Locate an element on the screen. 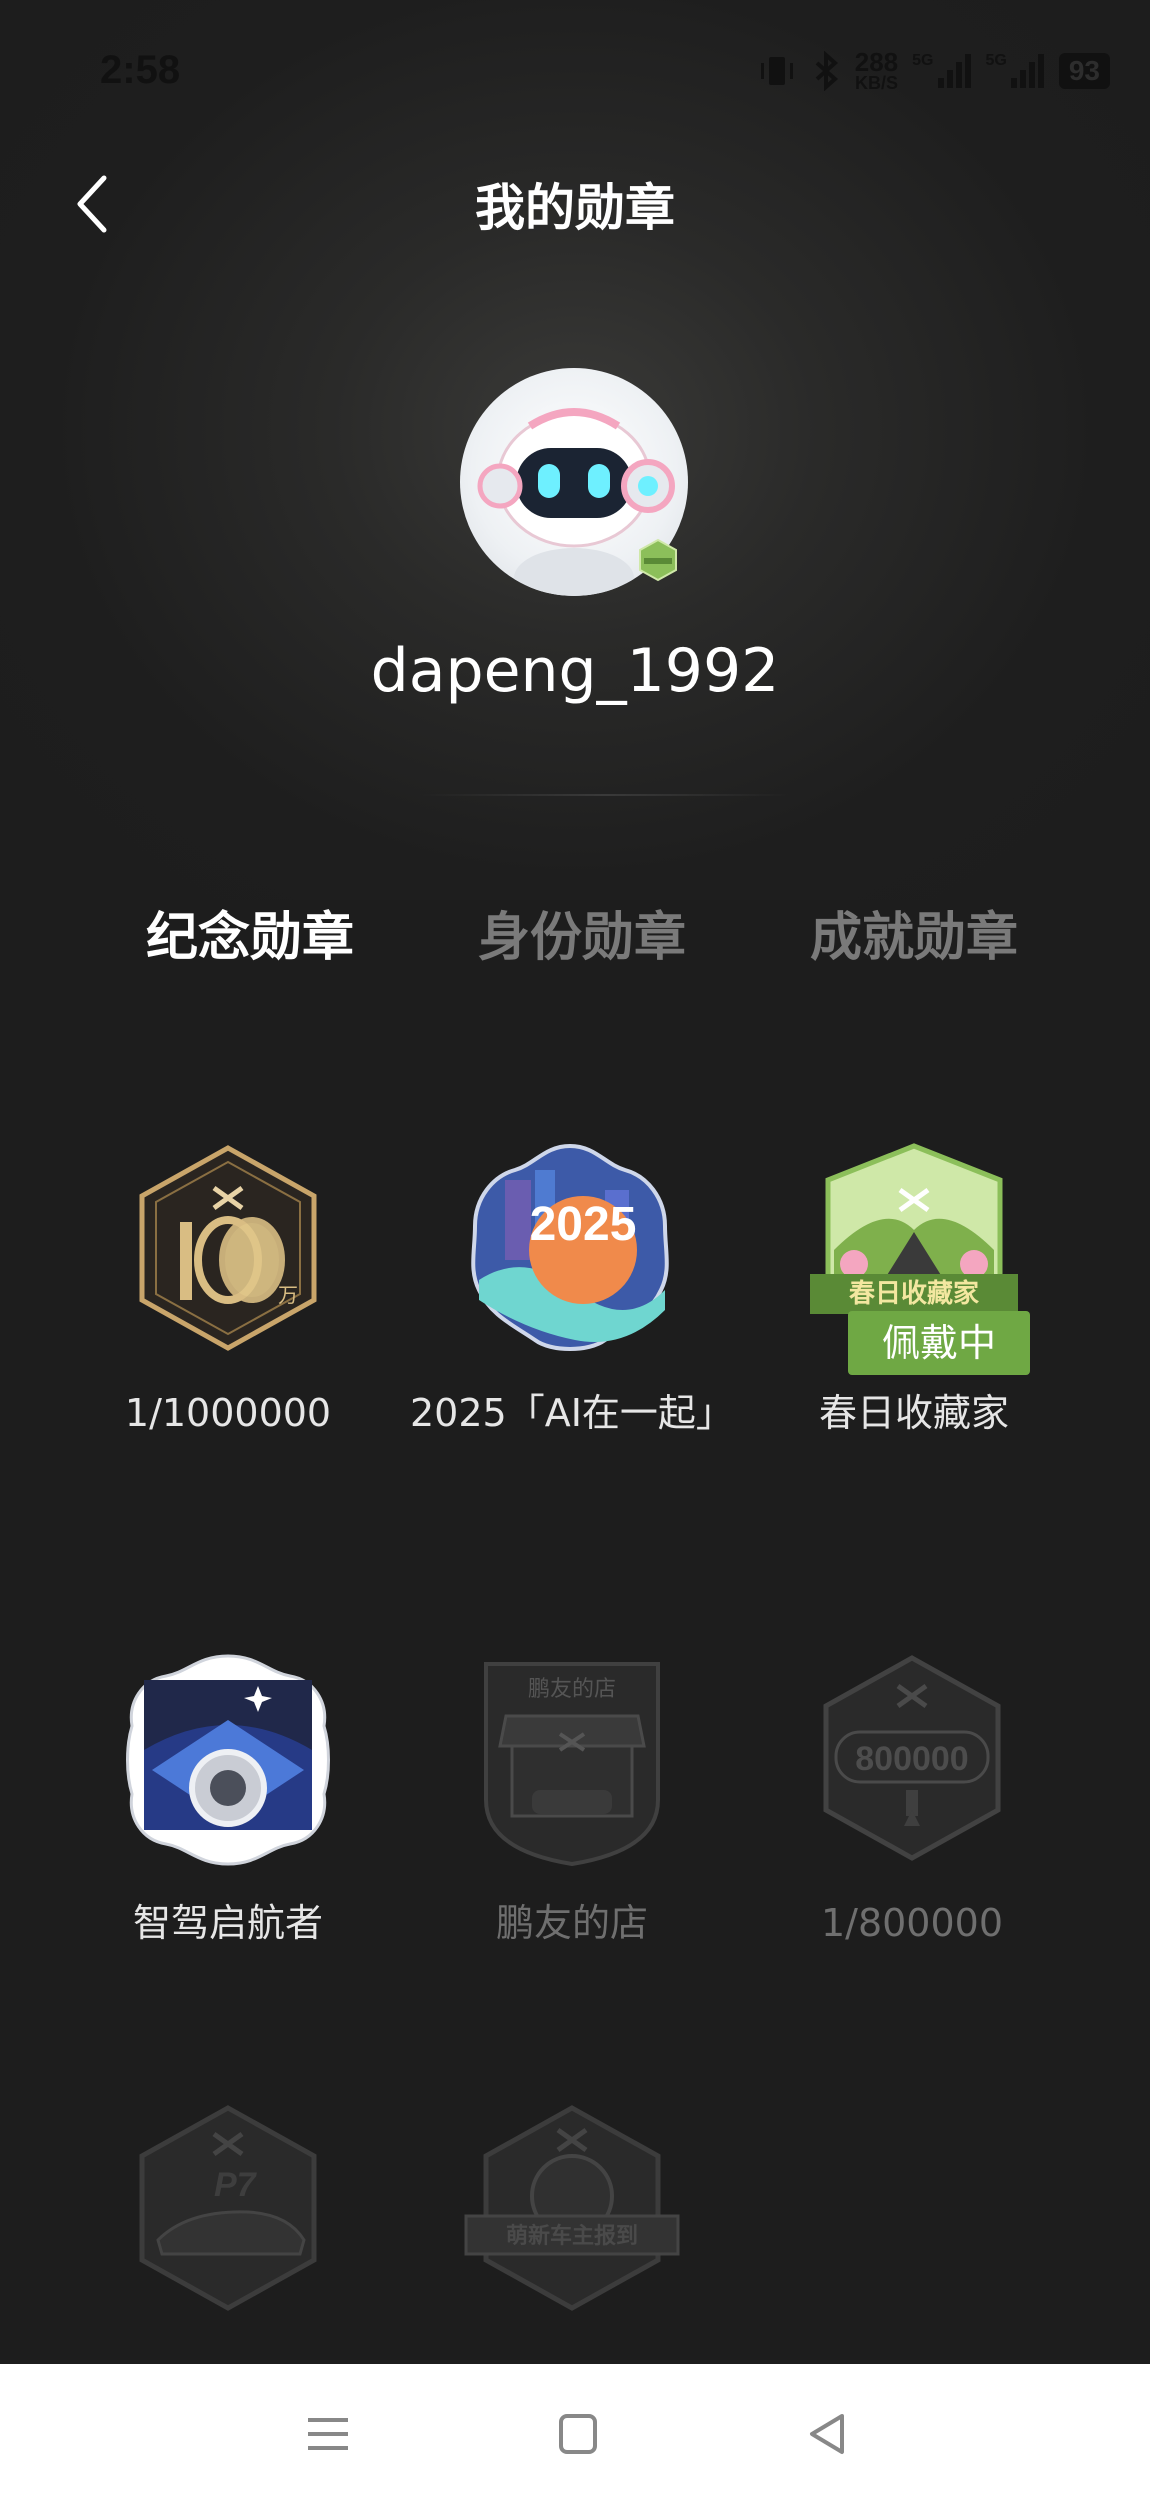 The image size is (1150, 2506). tab-achievement: 成就勋章 is located at coordinates (914, 932).